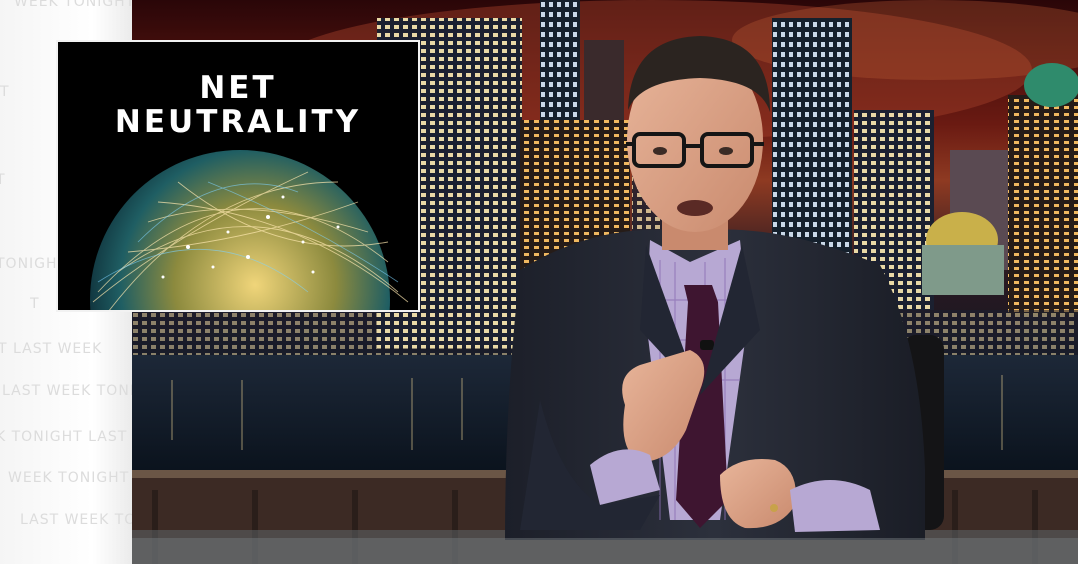 Image resolution: width=1078 pixels, height=564 pixels. I want to click on lapel-microphone, so click(707, 345).